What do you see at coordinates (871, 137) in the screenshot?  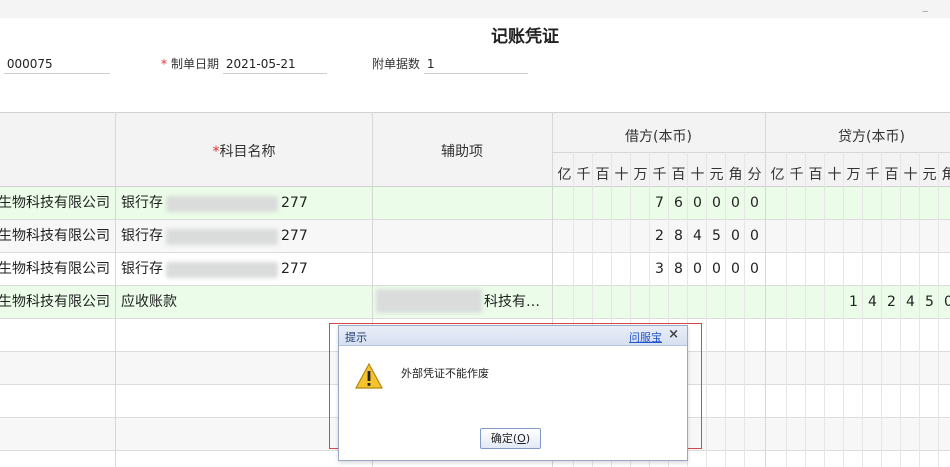 I see `credit-column-header: 贷方(本币)` at bounding box center [871, 137].